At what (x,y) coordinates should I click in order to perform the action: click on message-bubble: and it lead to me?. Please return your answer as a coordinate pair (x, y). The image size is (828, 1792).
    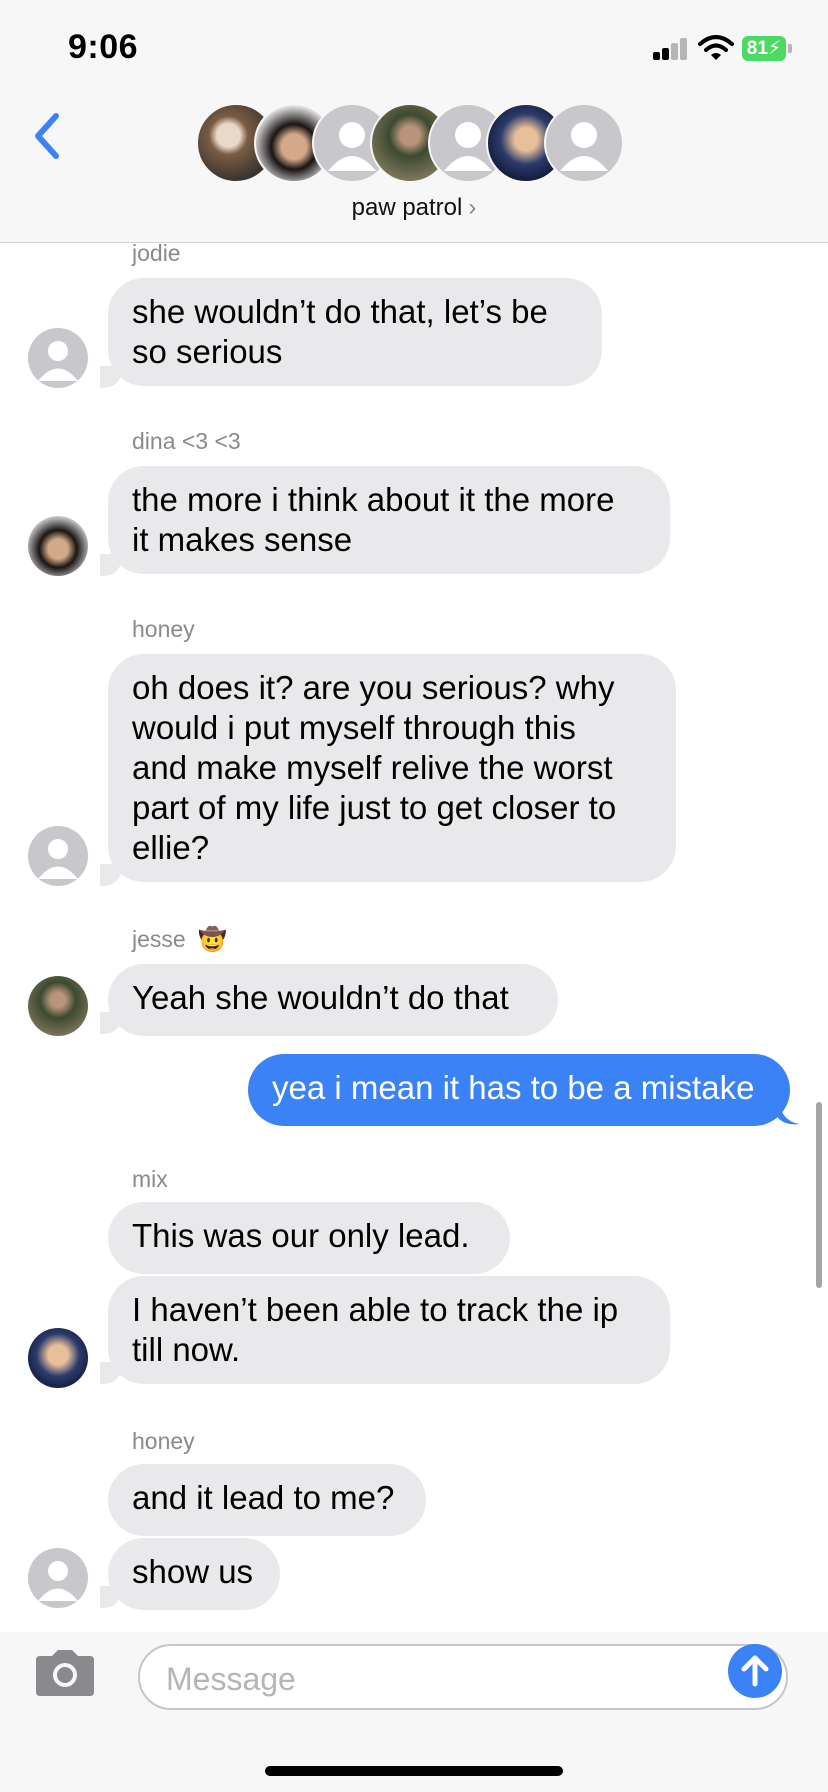
    Looking at the image, I should click on (267, 1500).